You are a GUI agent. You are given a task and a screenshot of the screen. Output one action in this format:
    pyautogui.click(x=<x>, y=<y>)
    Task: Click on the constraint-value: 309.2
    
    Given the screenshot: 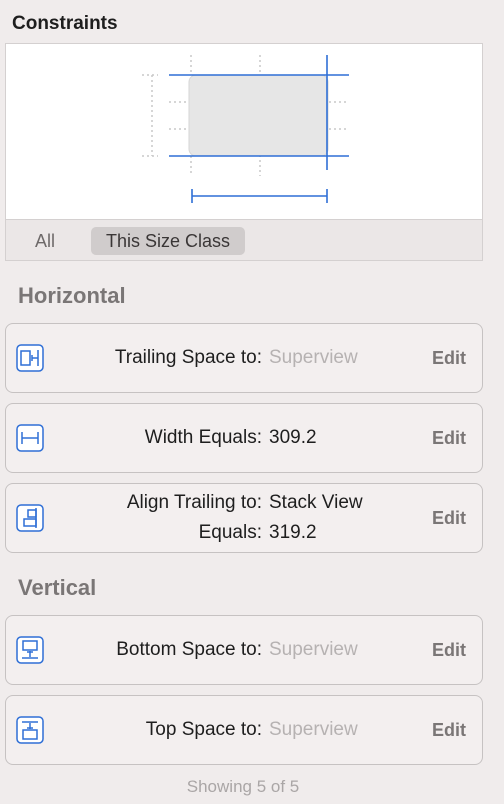 What is the action you would take?
    pyautogui.click(x=293, y=437)
    